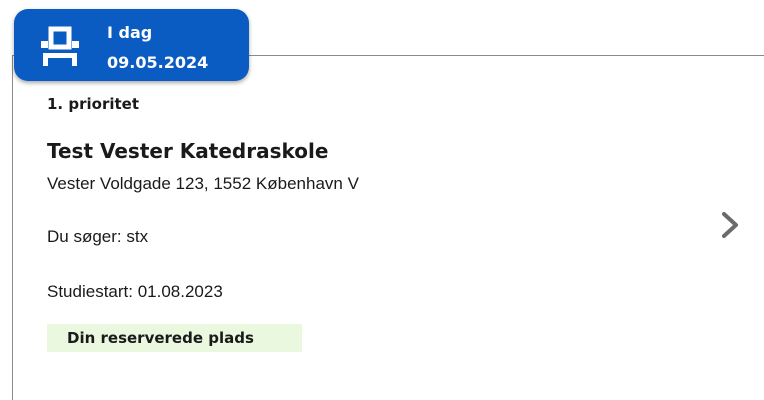  I want to click on tab-date: 09.05.2024, so click(158, 62).